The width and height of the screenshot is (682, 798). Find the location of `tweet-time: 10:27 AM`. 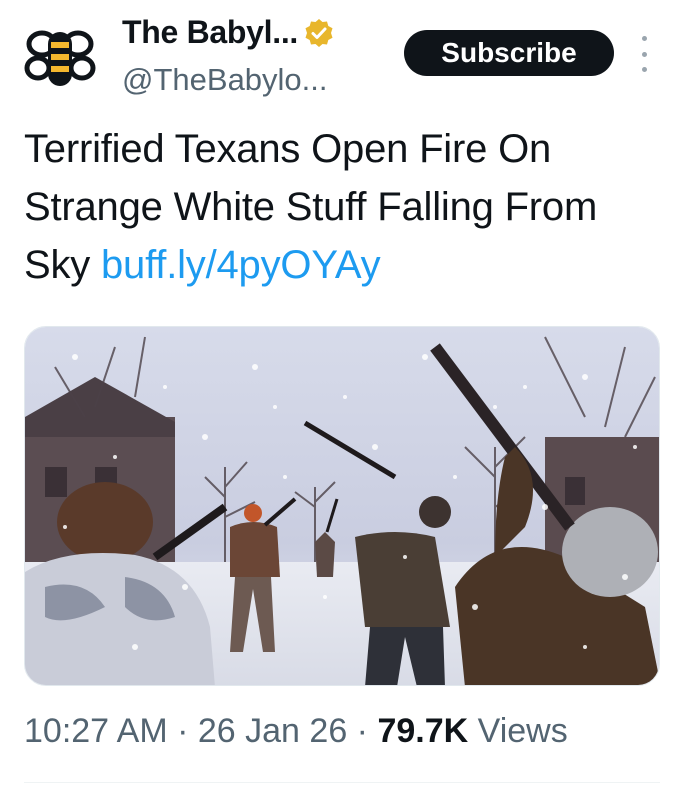

tweet-time: 10:27 AM is located at coordinates (96, 731).